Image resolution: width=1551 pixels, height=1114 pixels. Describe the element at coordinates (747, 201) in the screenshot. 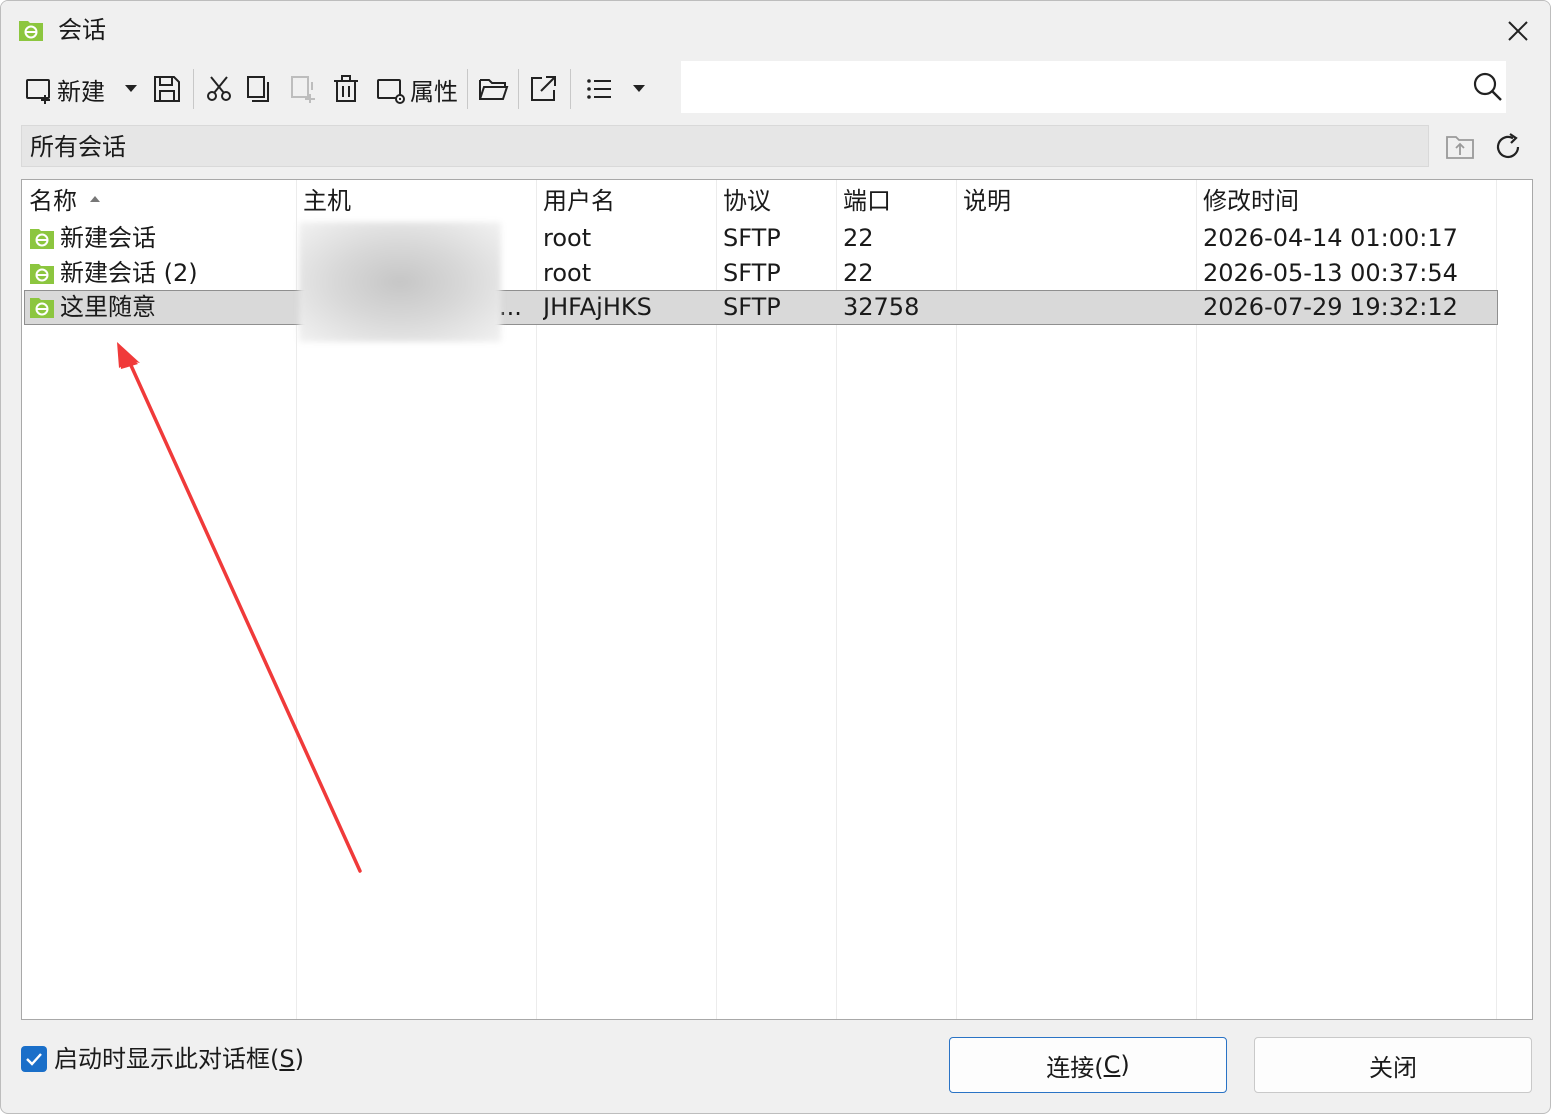

I see `column-header-protocol: 协议` at that location.